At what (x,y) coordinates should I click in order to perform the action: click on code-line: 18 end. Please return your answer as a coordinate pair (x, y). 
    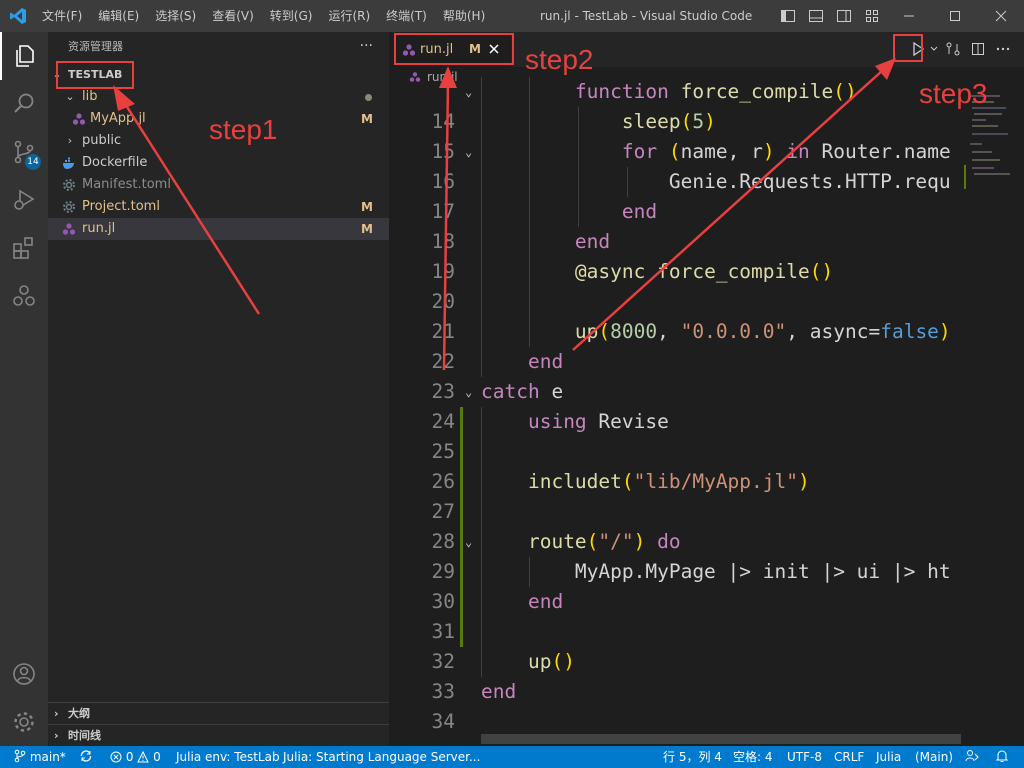
    Looking at the image, I should click on (676, 225).